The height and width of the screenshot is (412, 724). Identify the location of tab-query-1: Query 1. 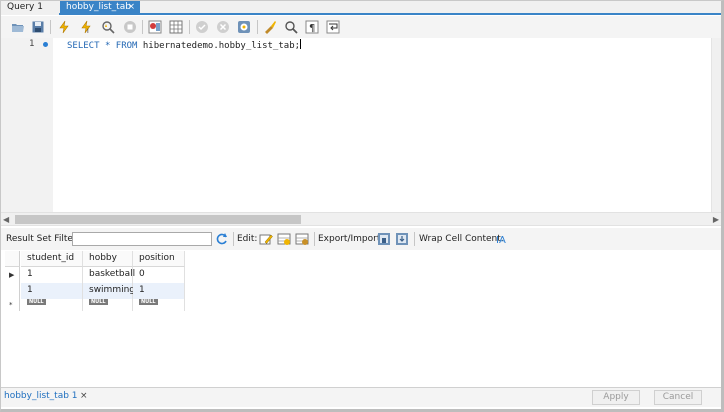
(30, 8).